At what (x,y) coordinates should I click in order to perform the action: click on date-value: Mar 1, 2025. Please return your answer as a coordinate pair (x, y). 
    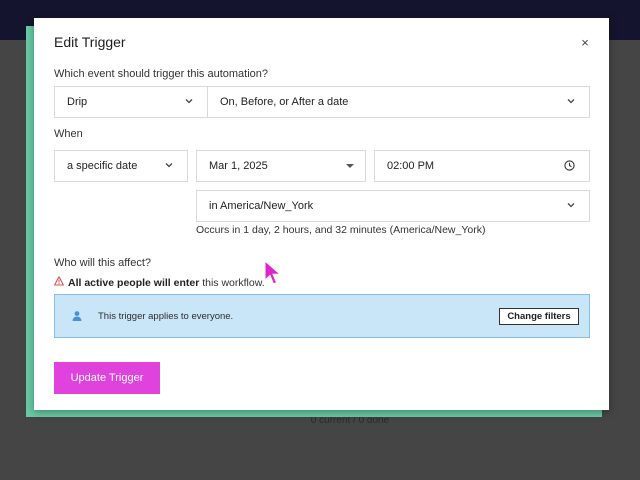
    Looking at the image, I should click on (238, 166).